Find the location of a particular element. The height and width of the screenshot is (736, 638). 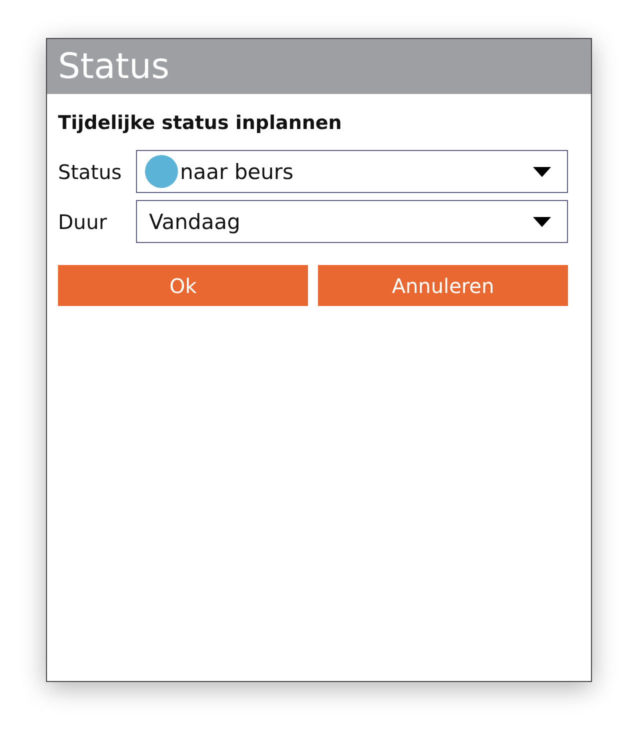

window-title: Status is located at coordinates (114, 66).